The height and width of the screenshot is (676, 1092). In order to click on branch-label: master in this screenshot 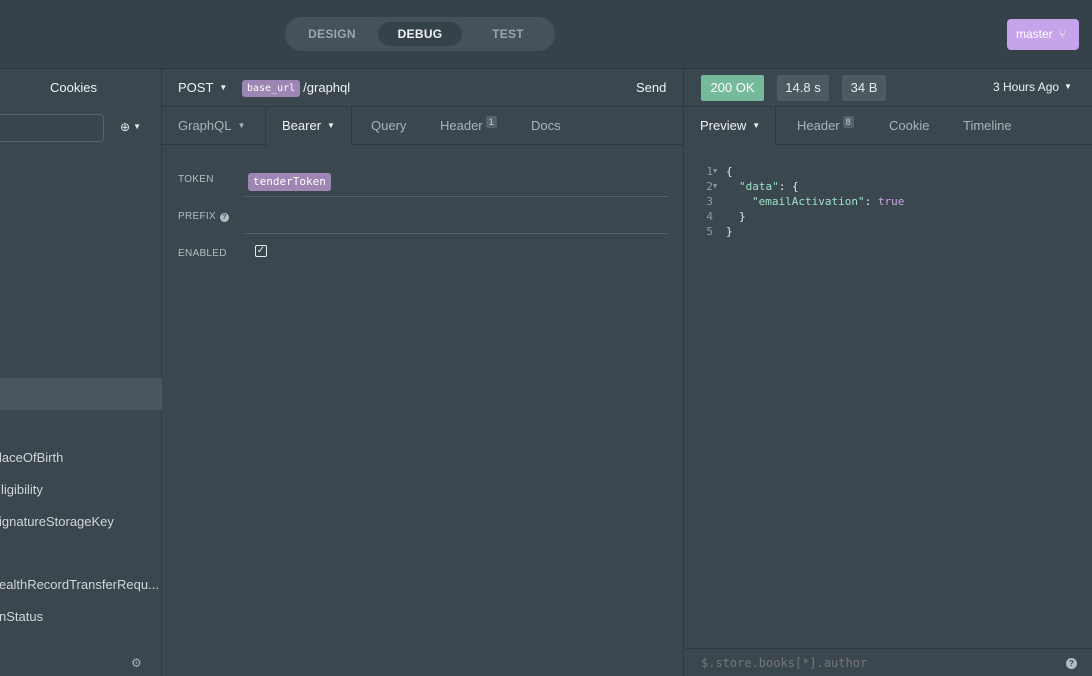, I will do `click(1034, 34)`.